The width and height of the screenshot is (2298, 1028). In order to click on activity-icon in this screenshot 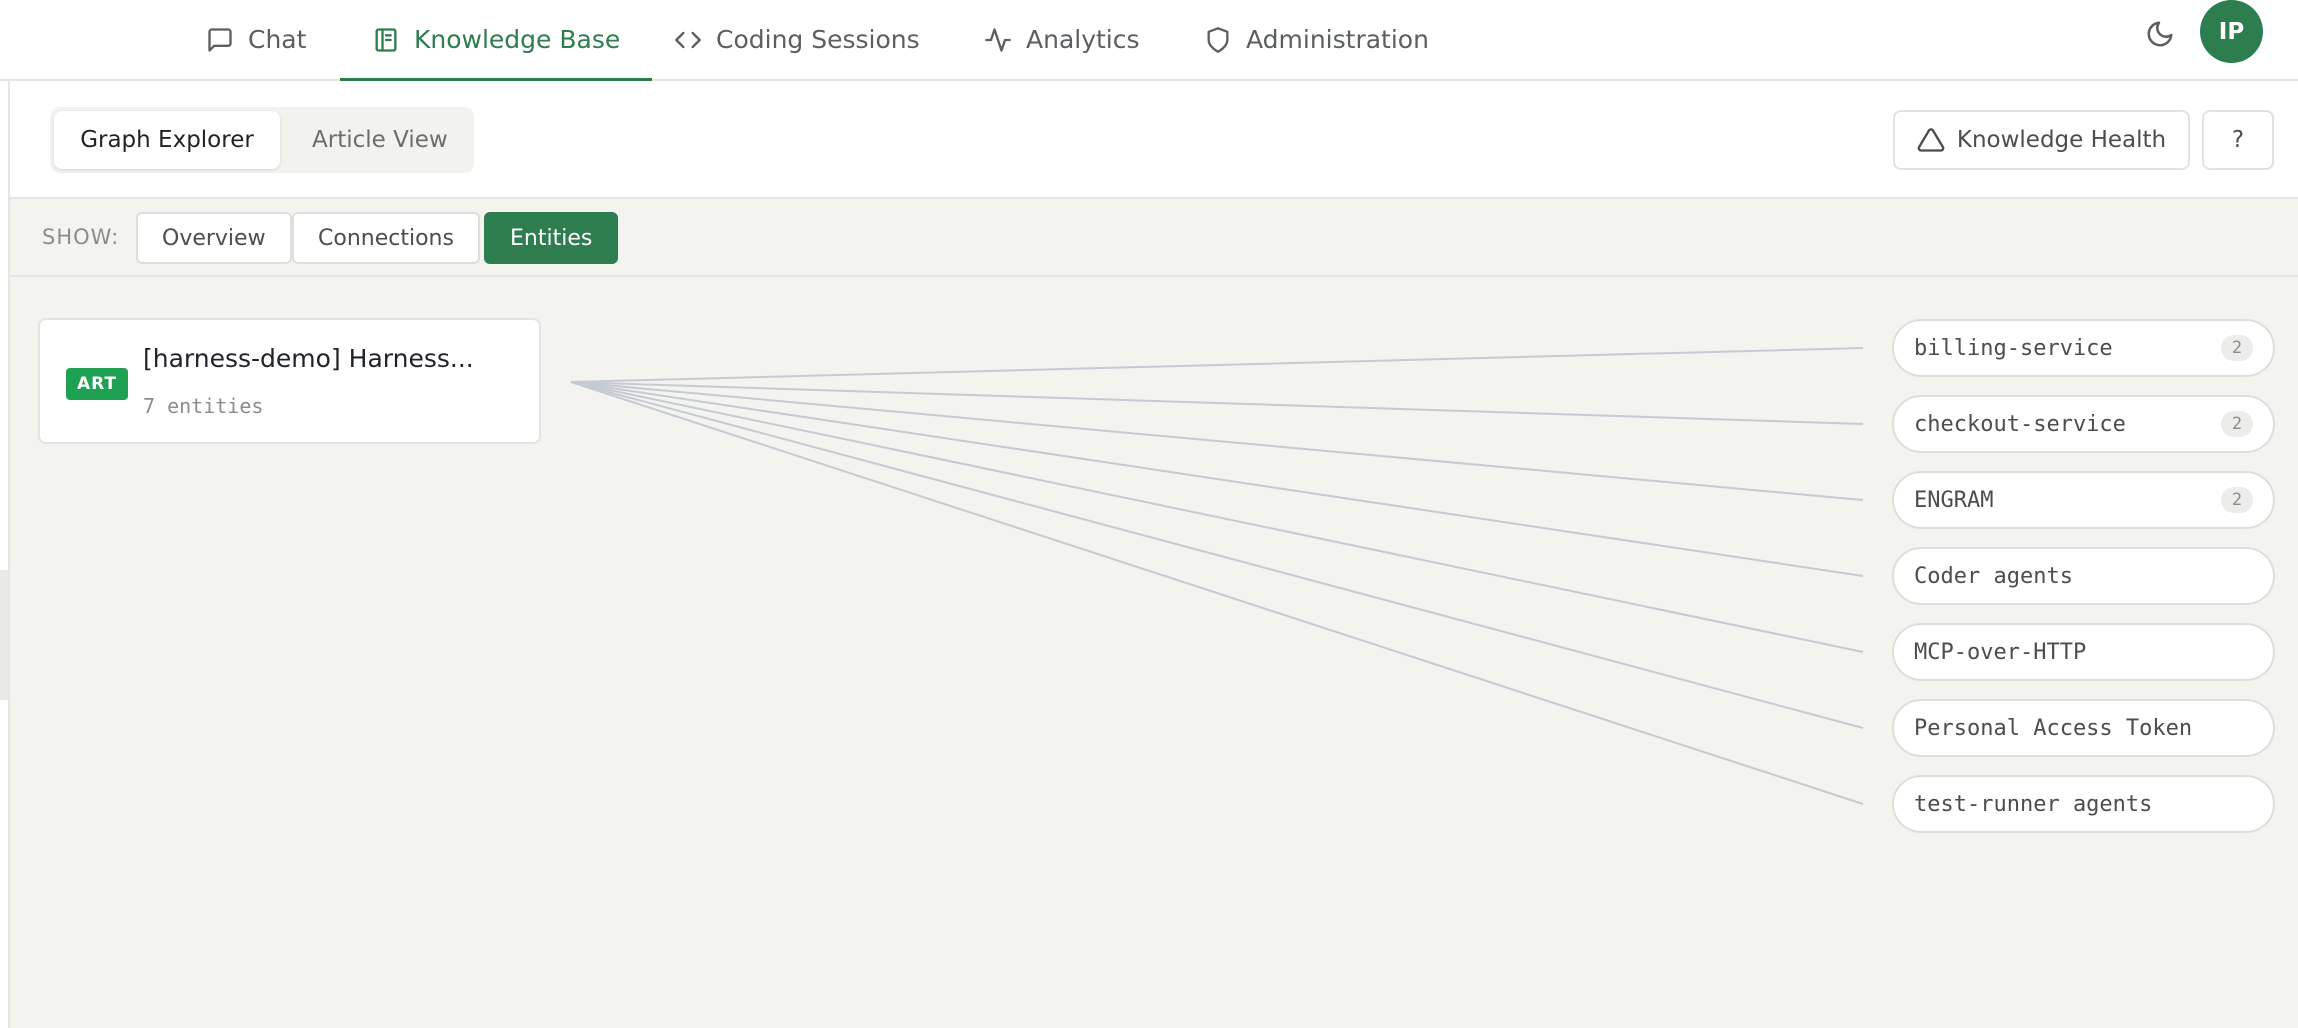, I will do `click(998, 39)`.